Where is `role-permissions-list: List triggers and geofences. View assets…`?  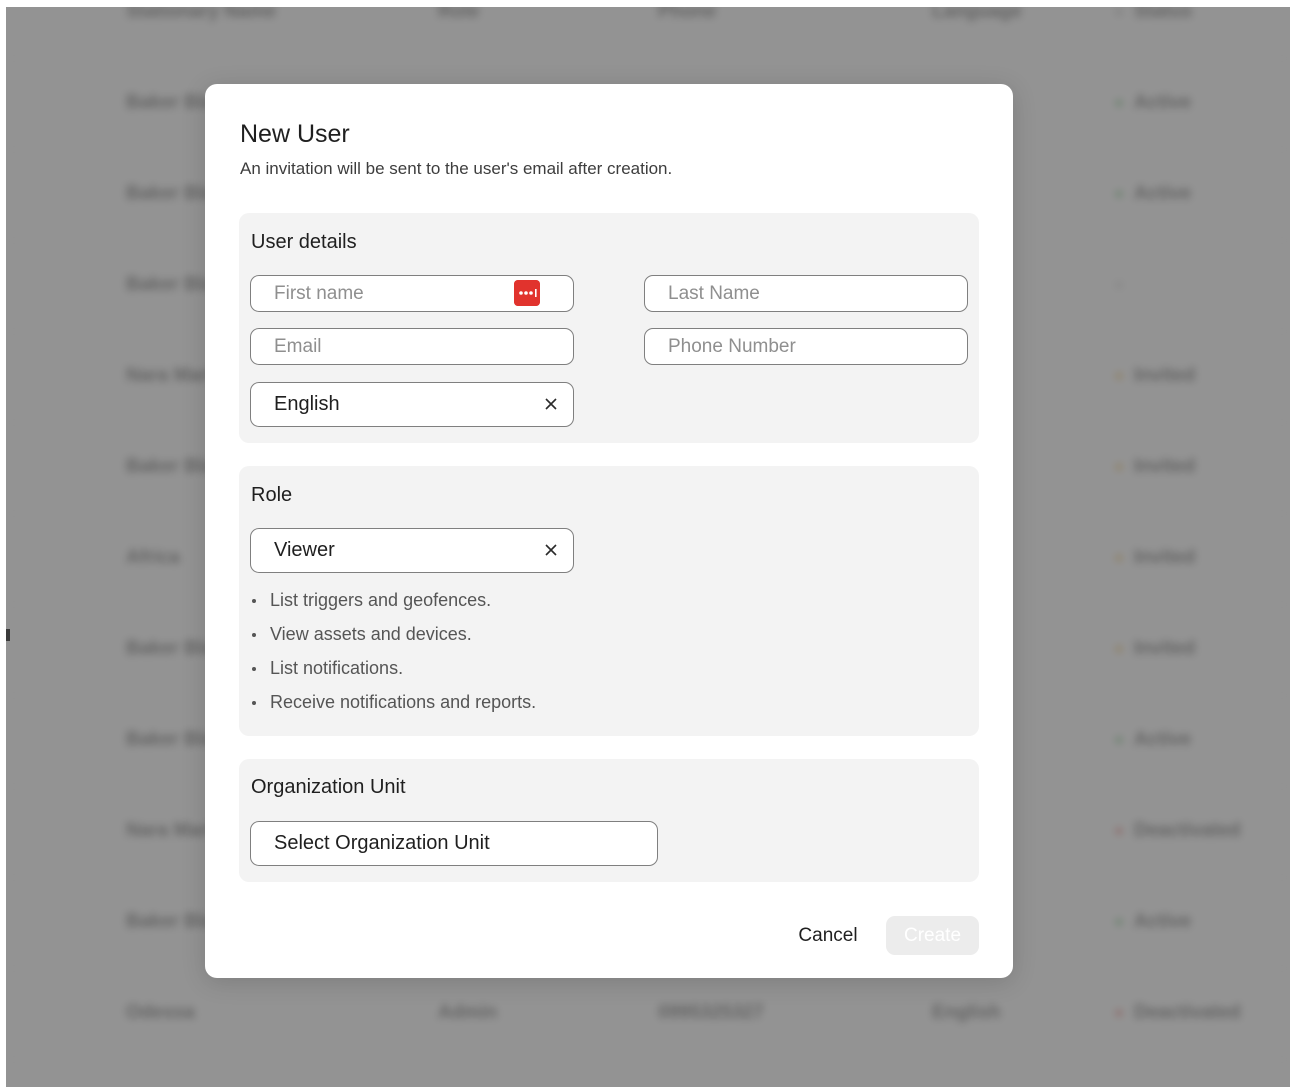 role-permissions-list: List triggers and geofences. View assets… is located at coordinates (394, 657).